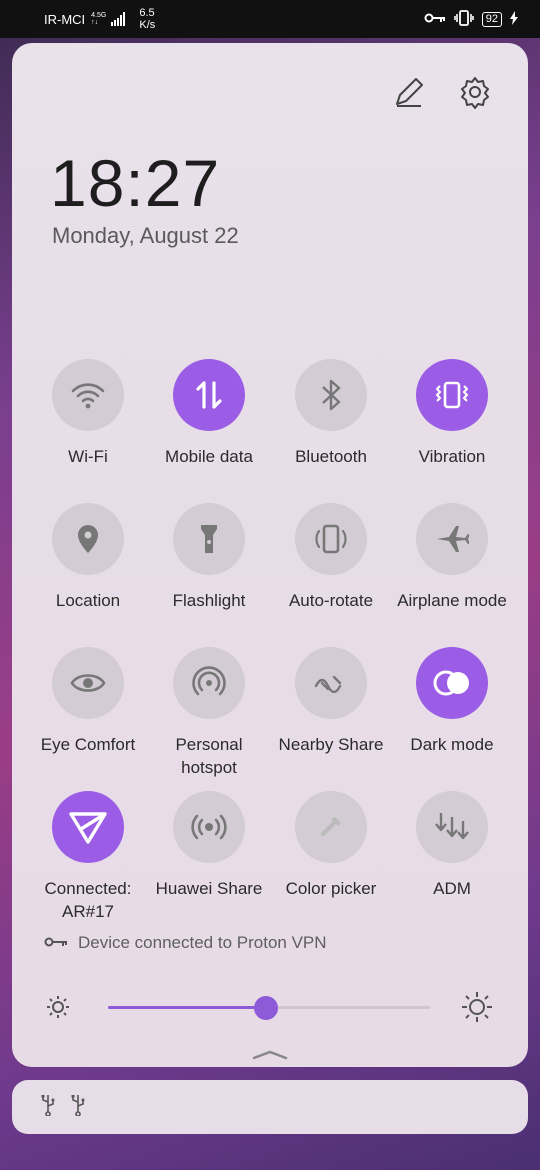 The height and width of the screenshot is (1170, 540). I want to click on tile-label: Dark mode, so click(452, 744).